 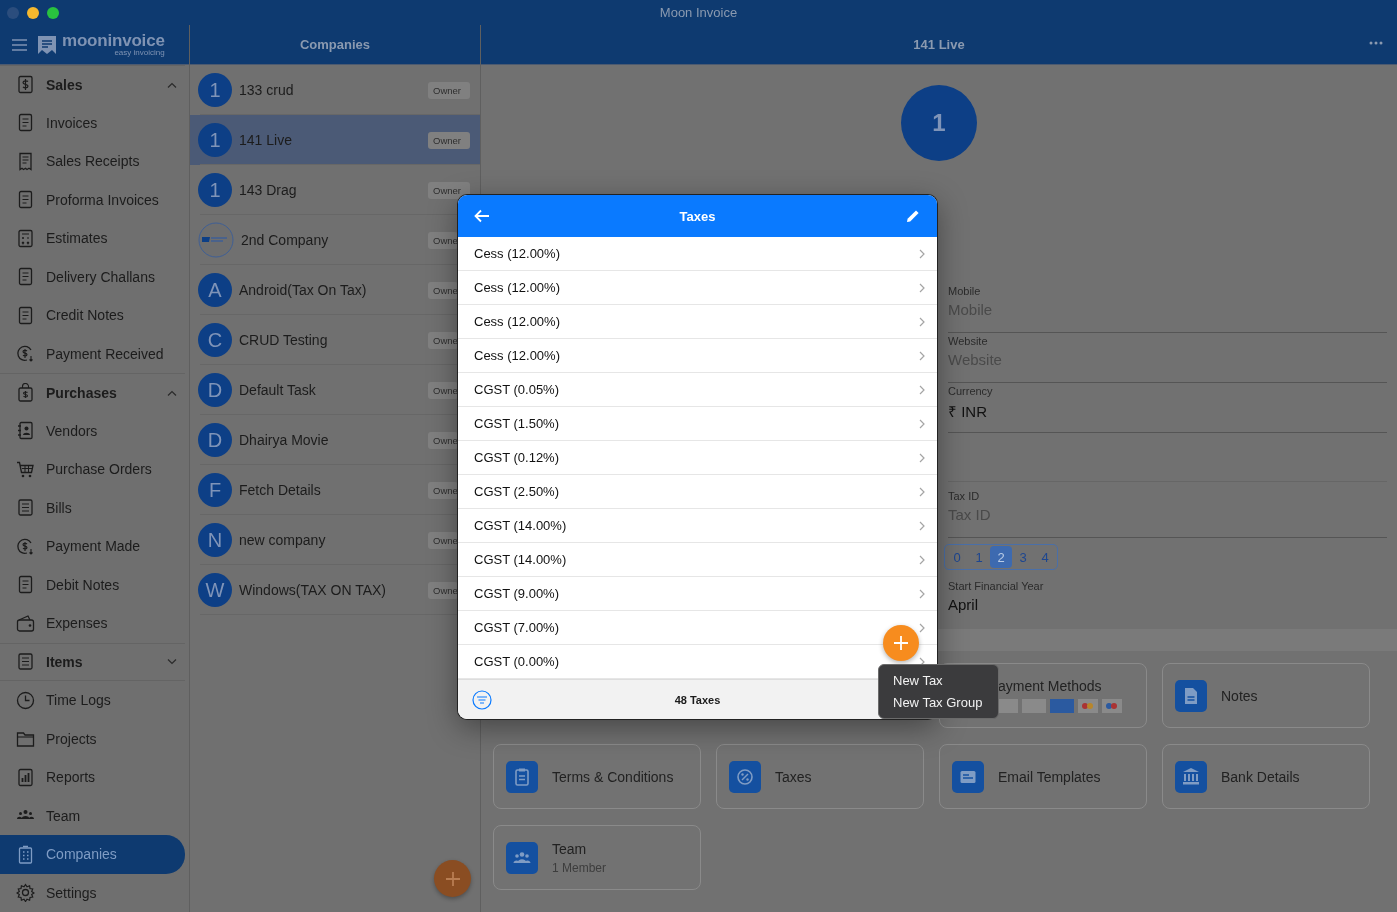 I want to click on segment: 2, so click(x=1001, y=557).